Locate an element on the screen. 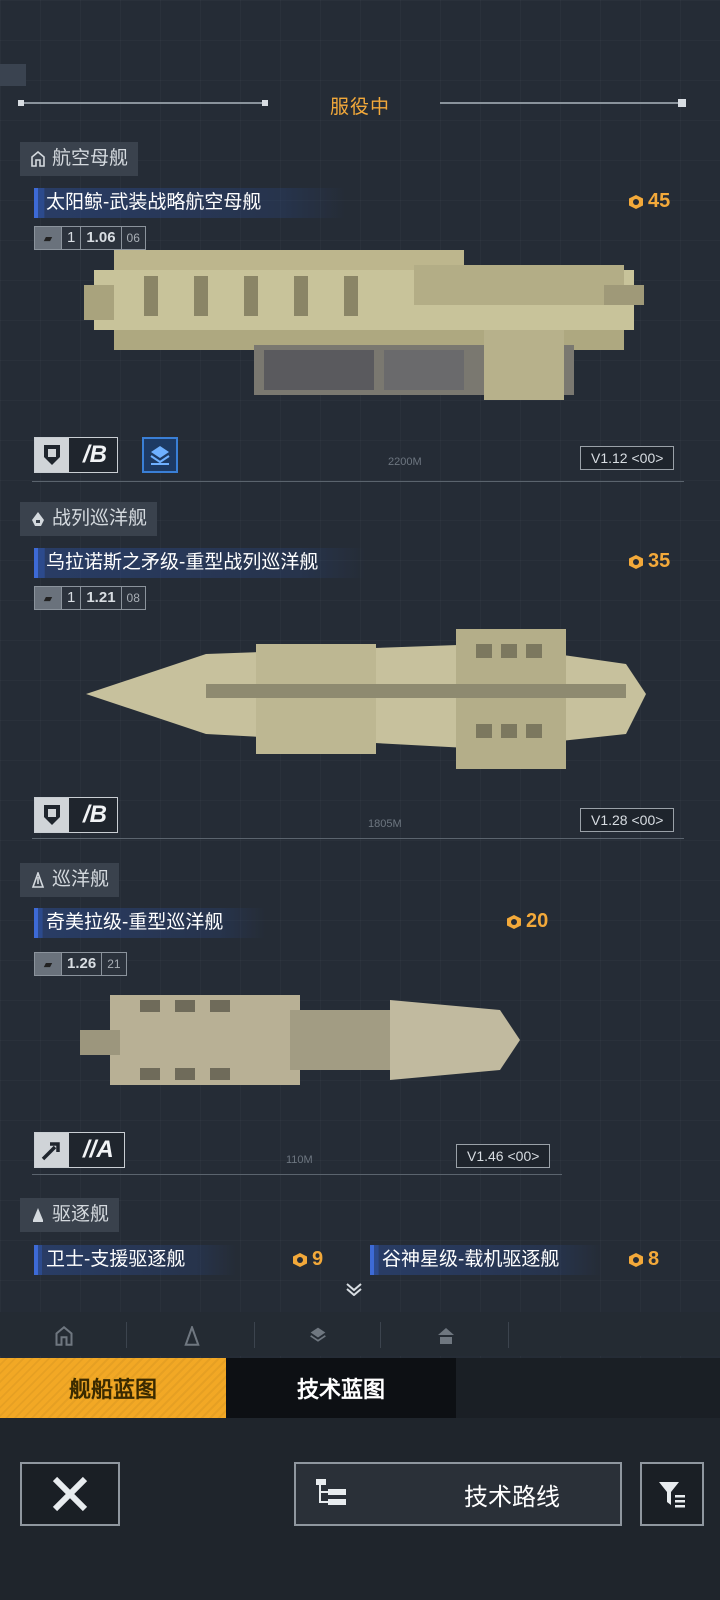 This screenshot has height=1600, width=720. scroll-down-icon is located at coordinates (354, 1291).